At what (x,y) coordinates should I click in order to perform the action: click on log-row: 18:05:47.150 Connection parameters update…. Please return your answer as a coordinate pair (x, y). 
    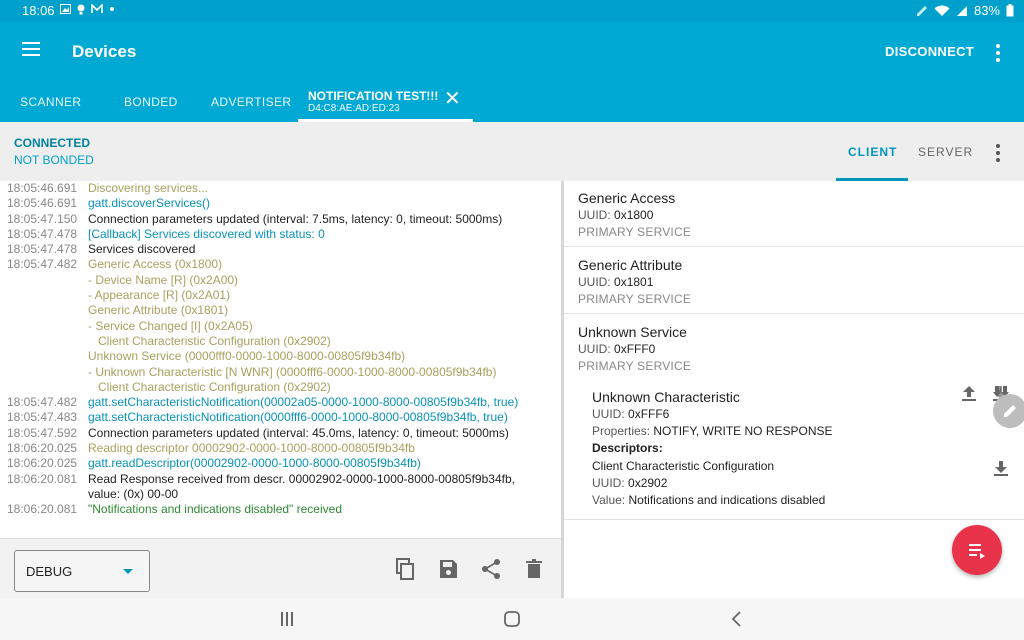
    Looking at the image, I should click on (280, 219).